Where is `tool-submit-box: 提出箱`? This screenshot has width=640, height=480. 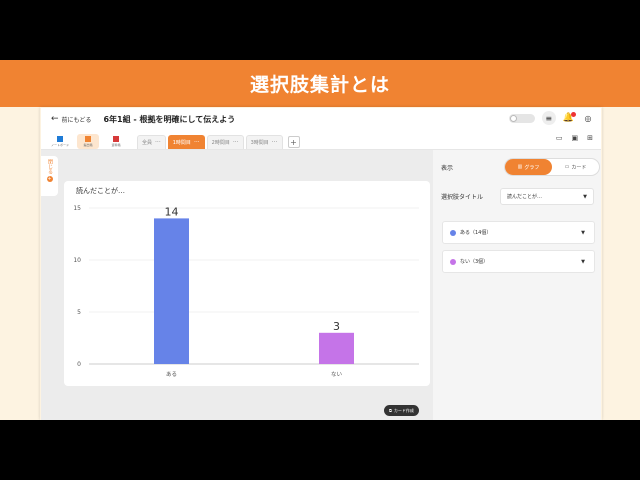 tool-submit-box: 提出箱 is located at coordinates (88, 141).